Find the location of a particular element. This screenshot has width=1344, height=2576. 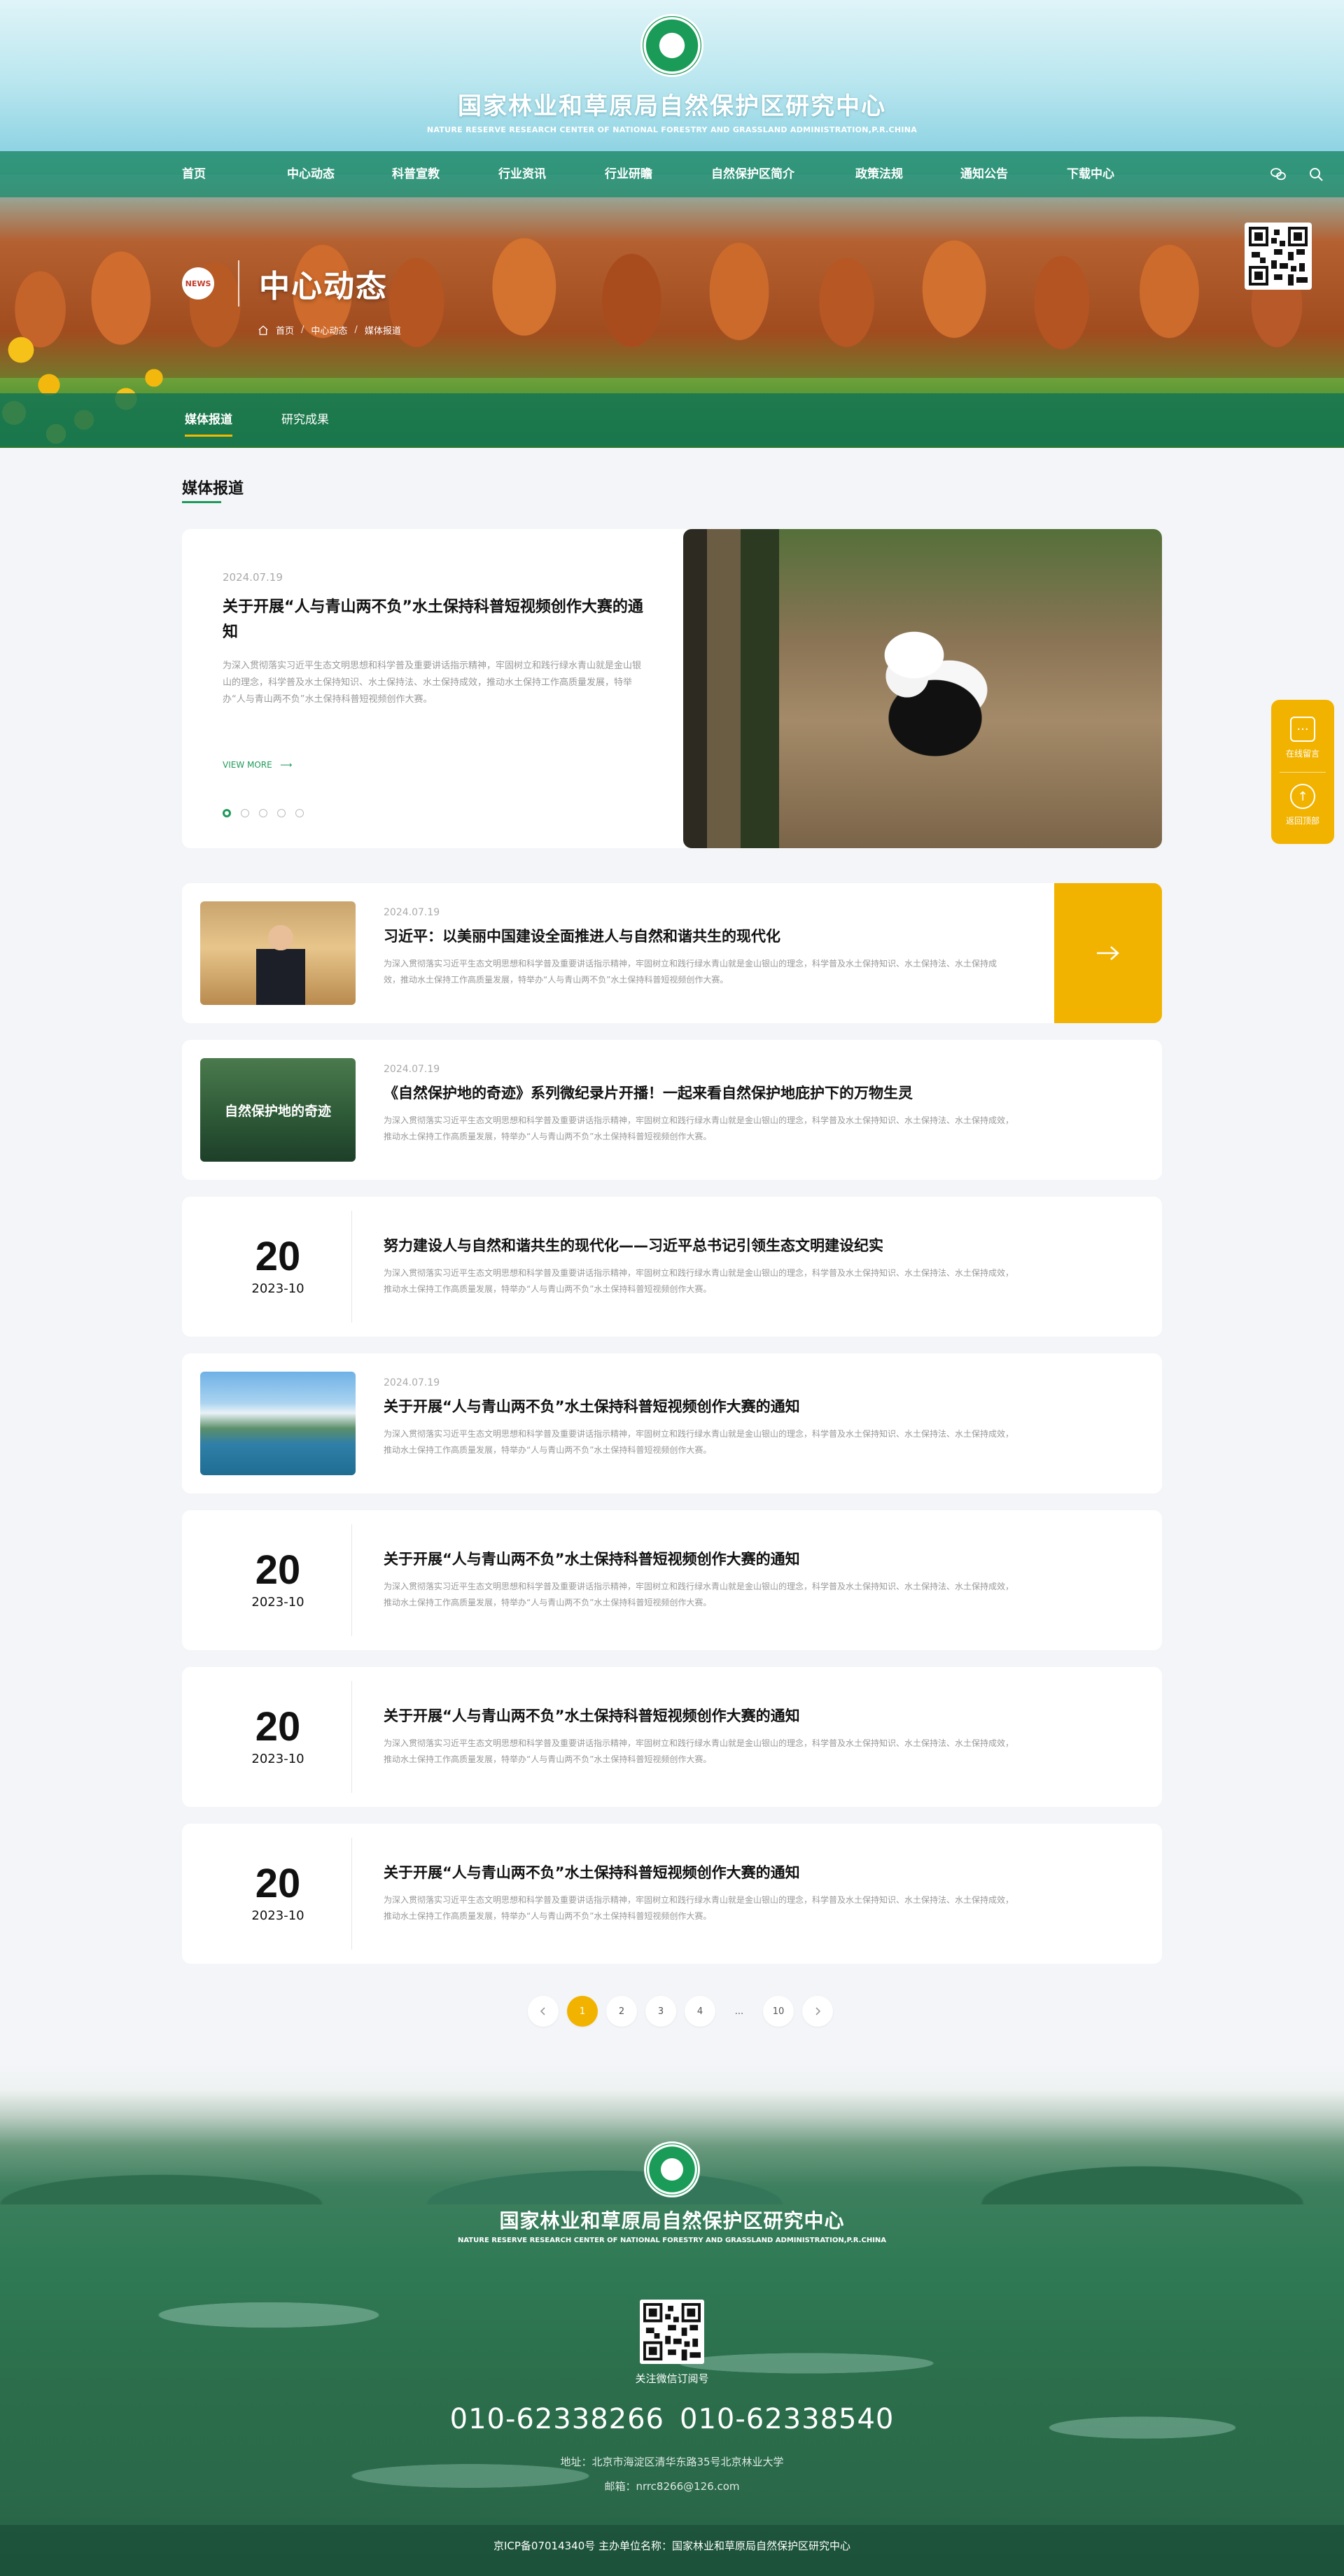

prev-page-button is located at coordinates (543, 2011).